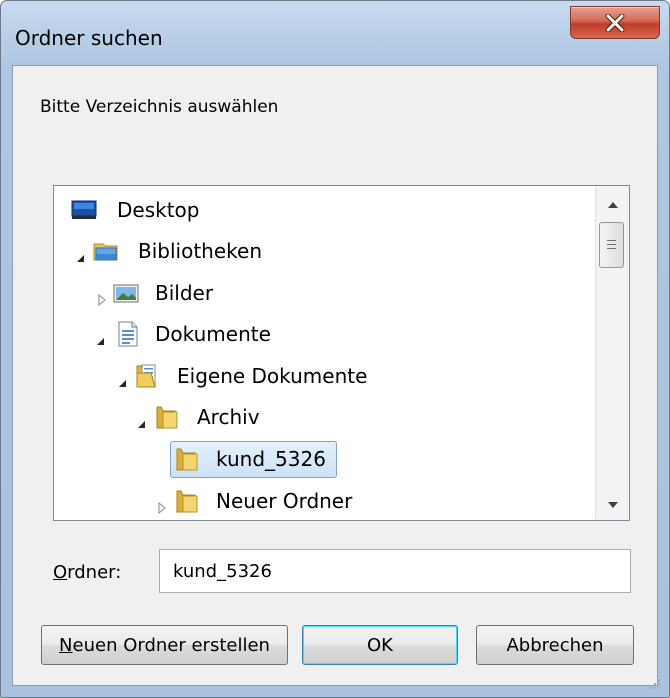 The height and width of the screenshot is (698, 670). I want to click on scroll-down-arrow-icon, so click(612, 503).